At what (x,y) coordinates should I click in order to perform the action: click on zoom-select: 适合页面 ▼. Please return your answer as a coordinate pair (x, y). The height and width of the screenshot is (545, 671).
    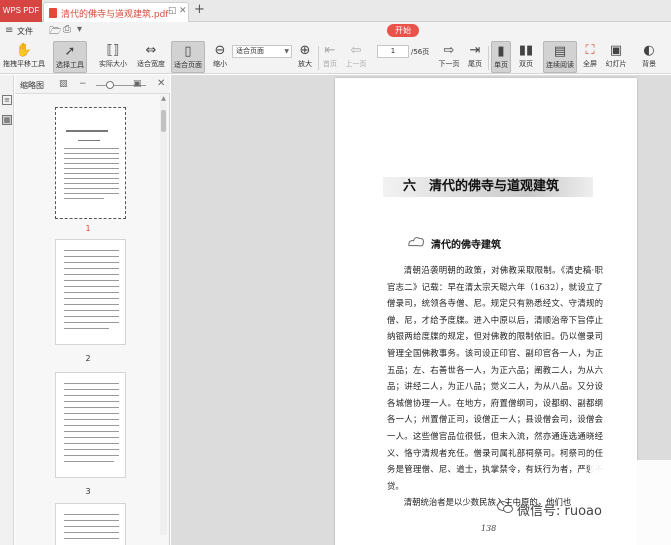
    Looking at the image, I should click on (262, 51).